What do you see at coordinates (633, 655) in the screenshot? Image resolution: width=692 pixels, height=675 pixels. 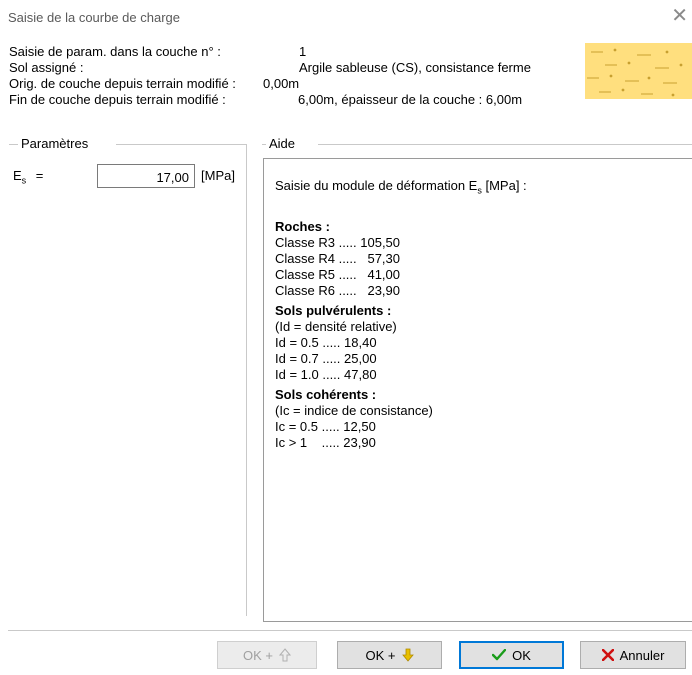 I see `cancel-button: Annuler` at bounding box center [633, 655].